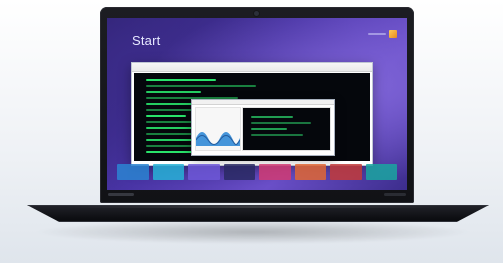  Describe the element at coordinates (257, 172) in the screenshot. I see `start-tiles-row` at that location.